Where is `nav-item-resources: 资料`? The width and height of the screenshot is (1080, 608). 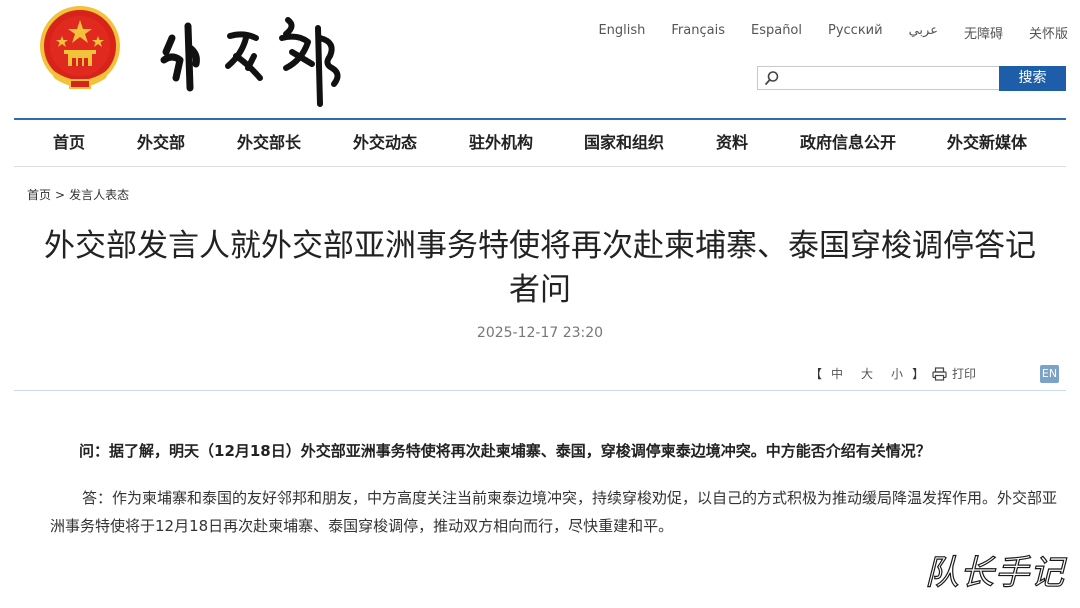 nav-item-resources: 资料 is located at coordinates (732, 143).